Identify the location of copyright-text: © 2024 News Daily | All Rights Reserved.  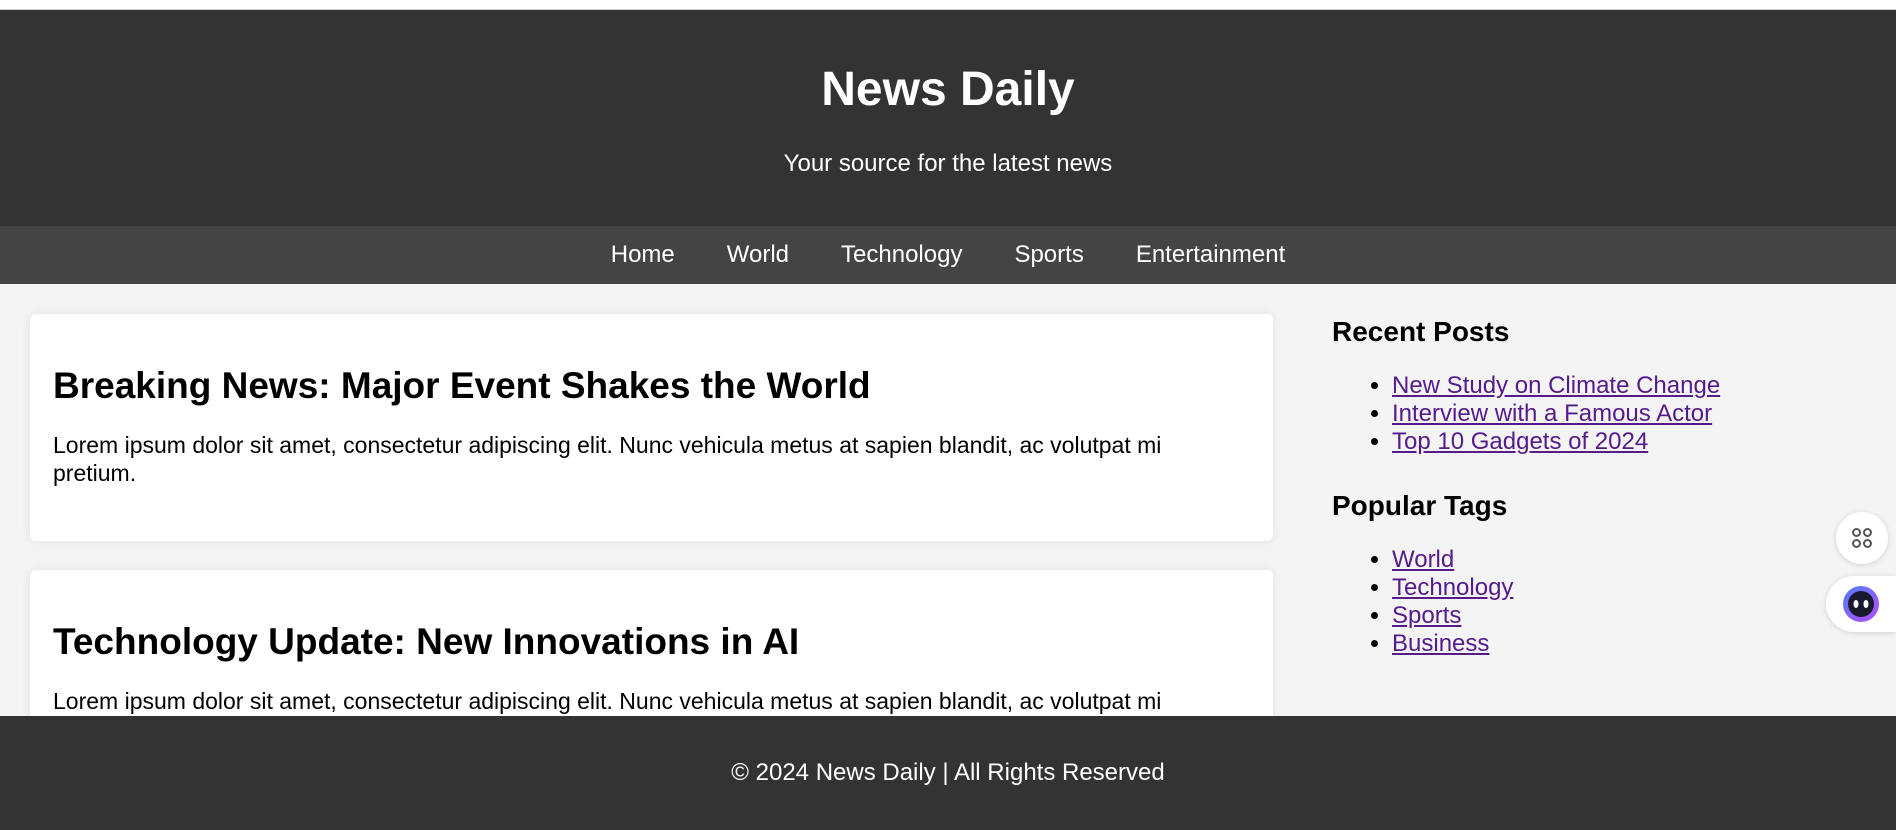
(948, 772).